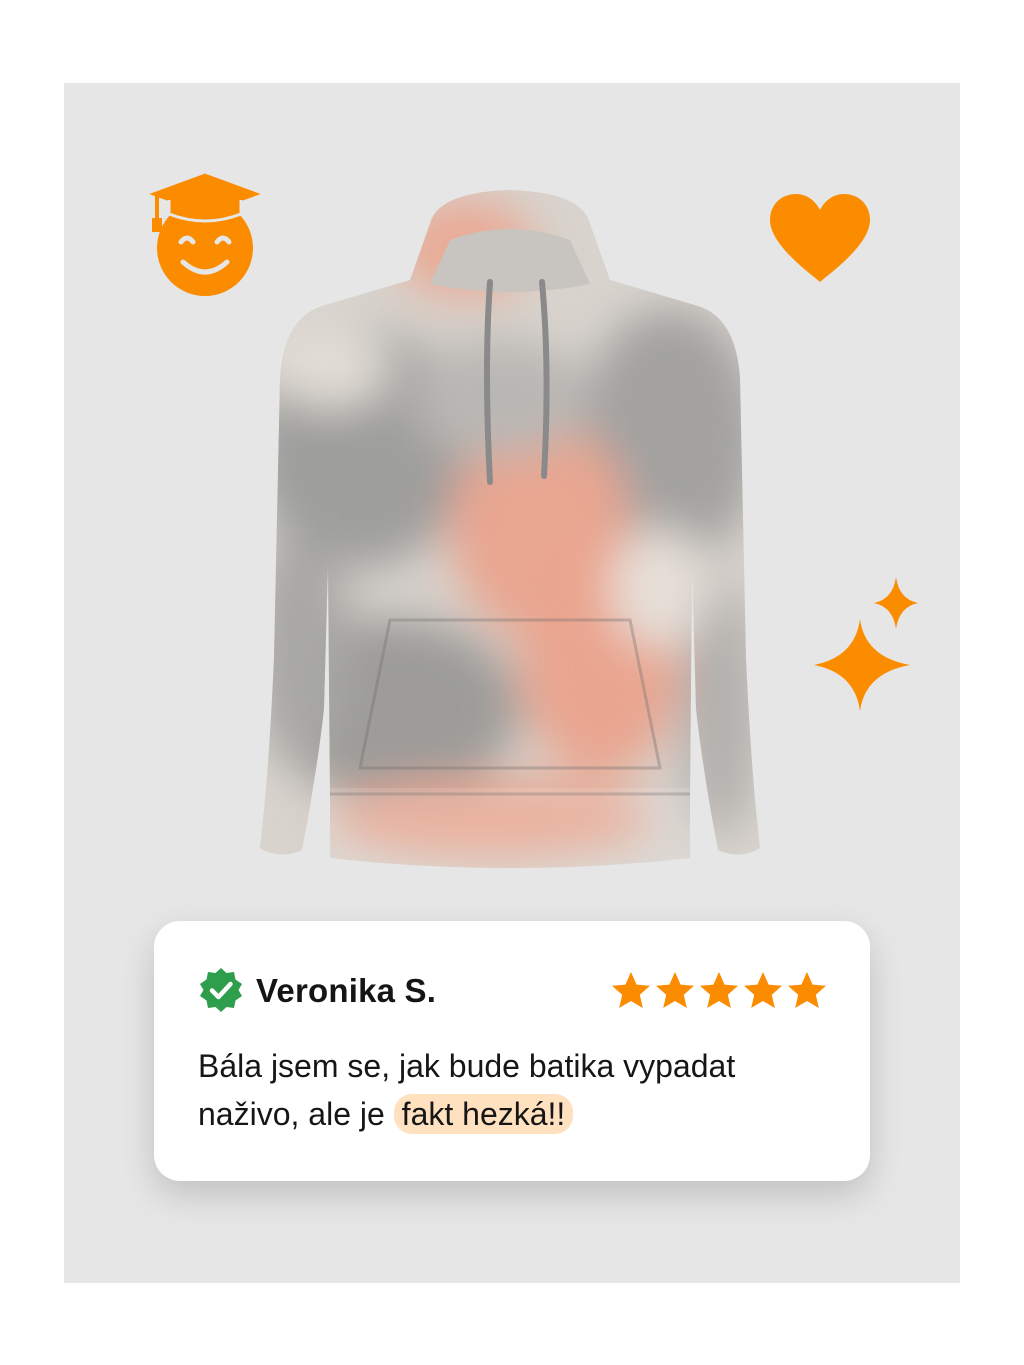 The height and width of the screenshot is (1365, 1024). Describe the element at coordinates (820, 238) in the screenshot. I see `heart-icon` at that location.